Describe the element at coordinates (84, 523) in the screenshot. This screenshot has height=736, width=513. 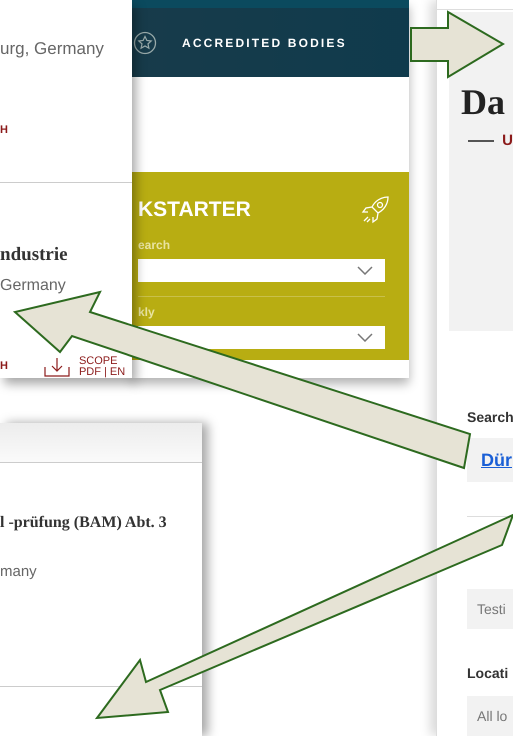
I see `organization-title: l -prüfung (BAM) Abt. 3` at that location.